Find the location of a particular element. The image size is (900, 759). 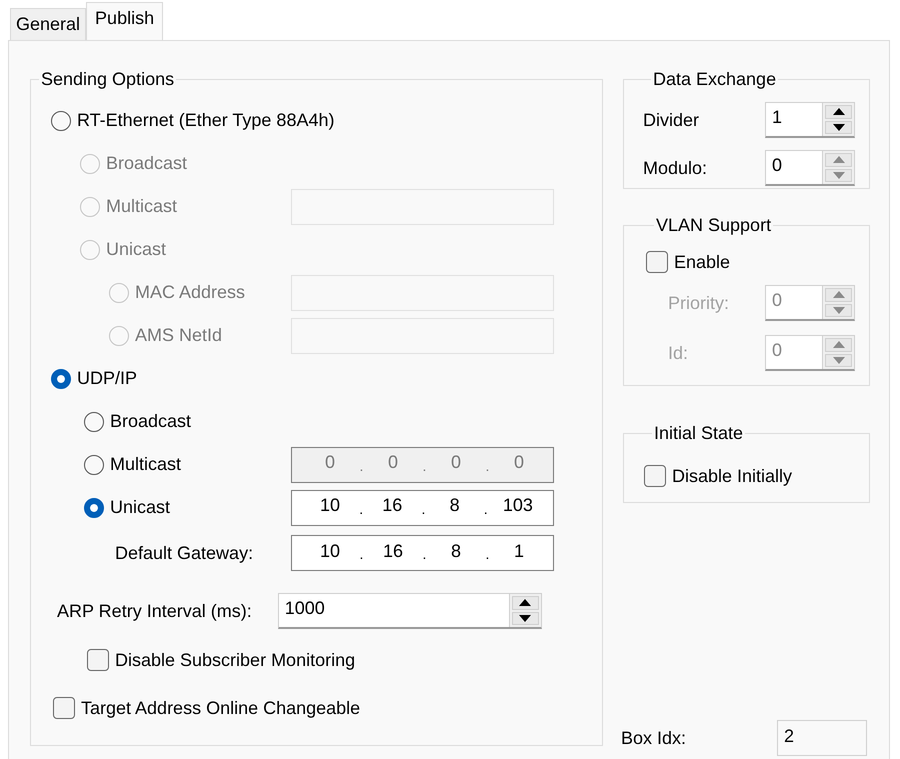

tab: General is located at coordinates (48, 24).